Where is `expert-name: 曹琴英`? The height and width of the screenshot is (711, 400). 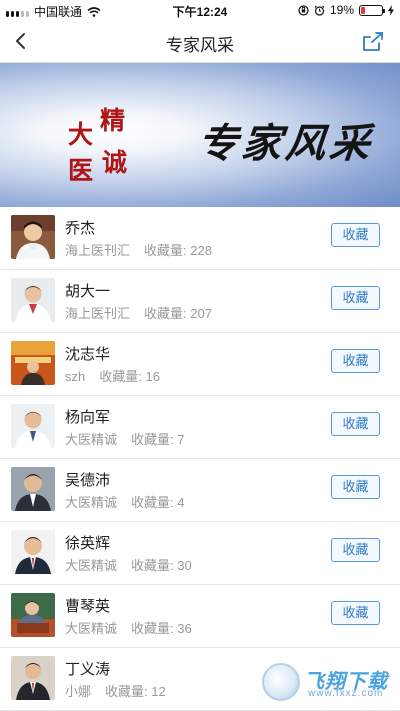 expert-name: 曹琴英 is located at coordinates (88, 606).